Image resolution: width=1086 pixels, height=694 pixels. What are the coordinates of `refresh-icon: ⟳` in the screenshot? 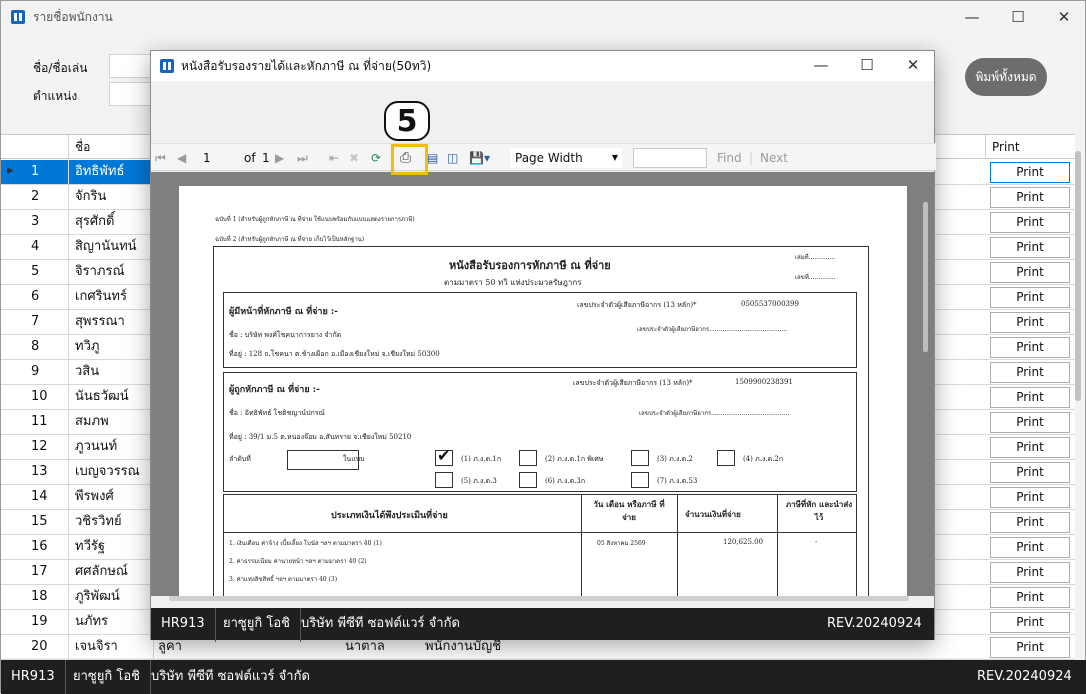 It's located at (376, 158).